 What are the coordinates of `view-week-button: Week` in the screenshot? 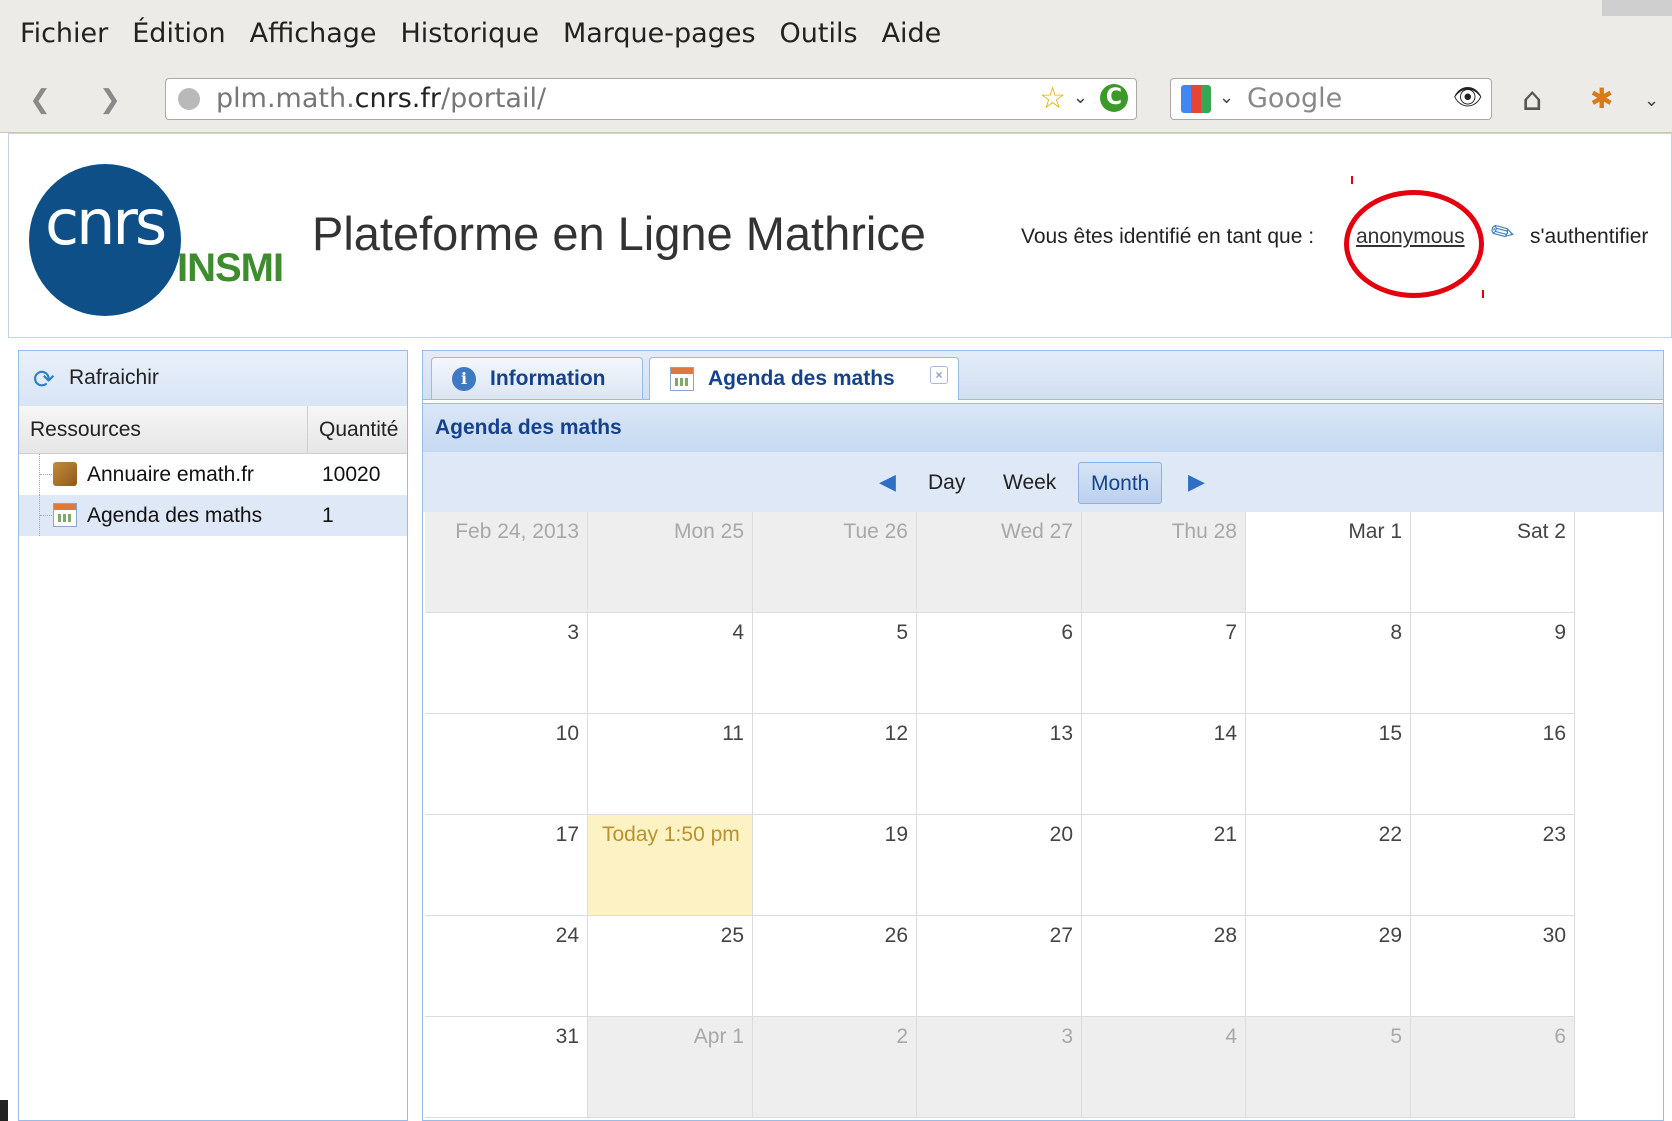 It's located at (1029, 483).